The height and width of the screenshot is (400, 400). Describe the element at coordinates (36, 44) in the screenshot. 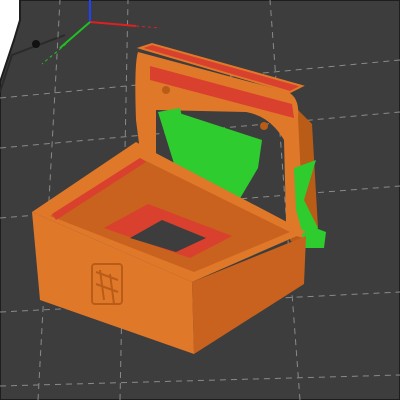

I see `bed-hole-icon` at that location.